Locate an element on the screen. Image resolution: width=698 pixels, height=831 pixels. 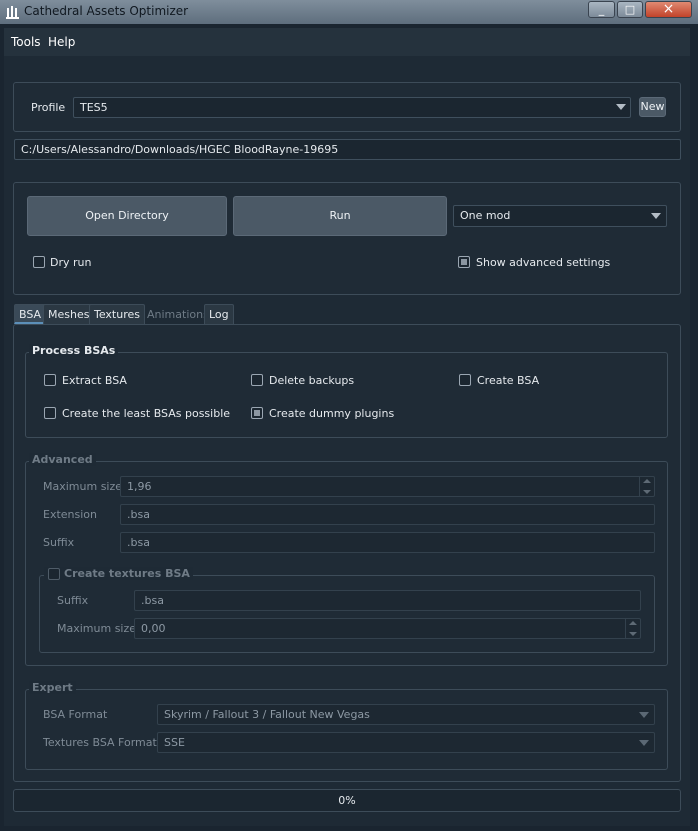
create-bsa-label: Create BSA is located at coordinates (508, 380).